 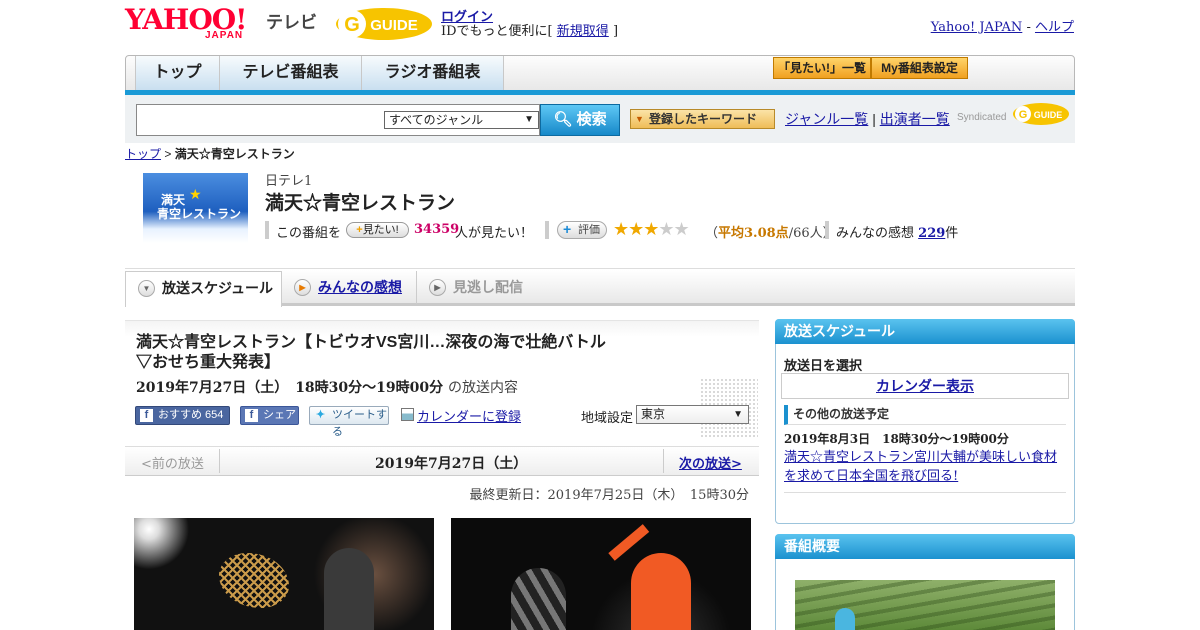 I want to click on rating-average: （平均3.08点/66人）, so click(x=770, y=231).